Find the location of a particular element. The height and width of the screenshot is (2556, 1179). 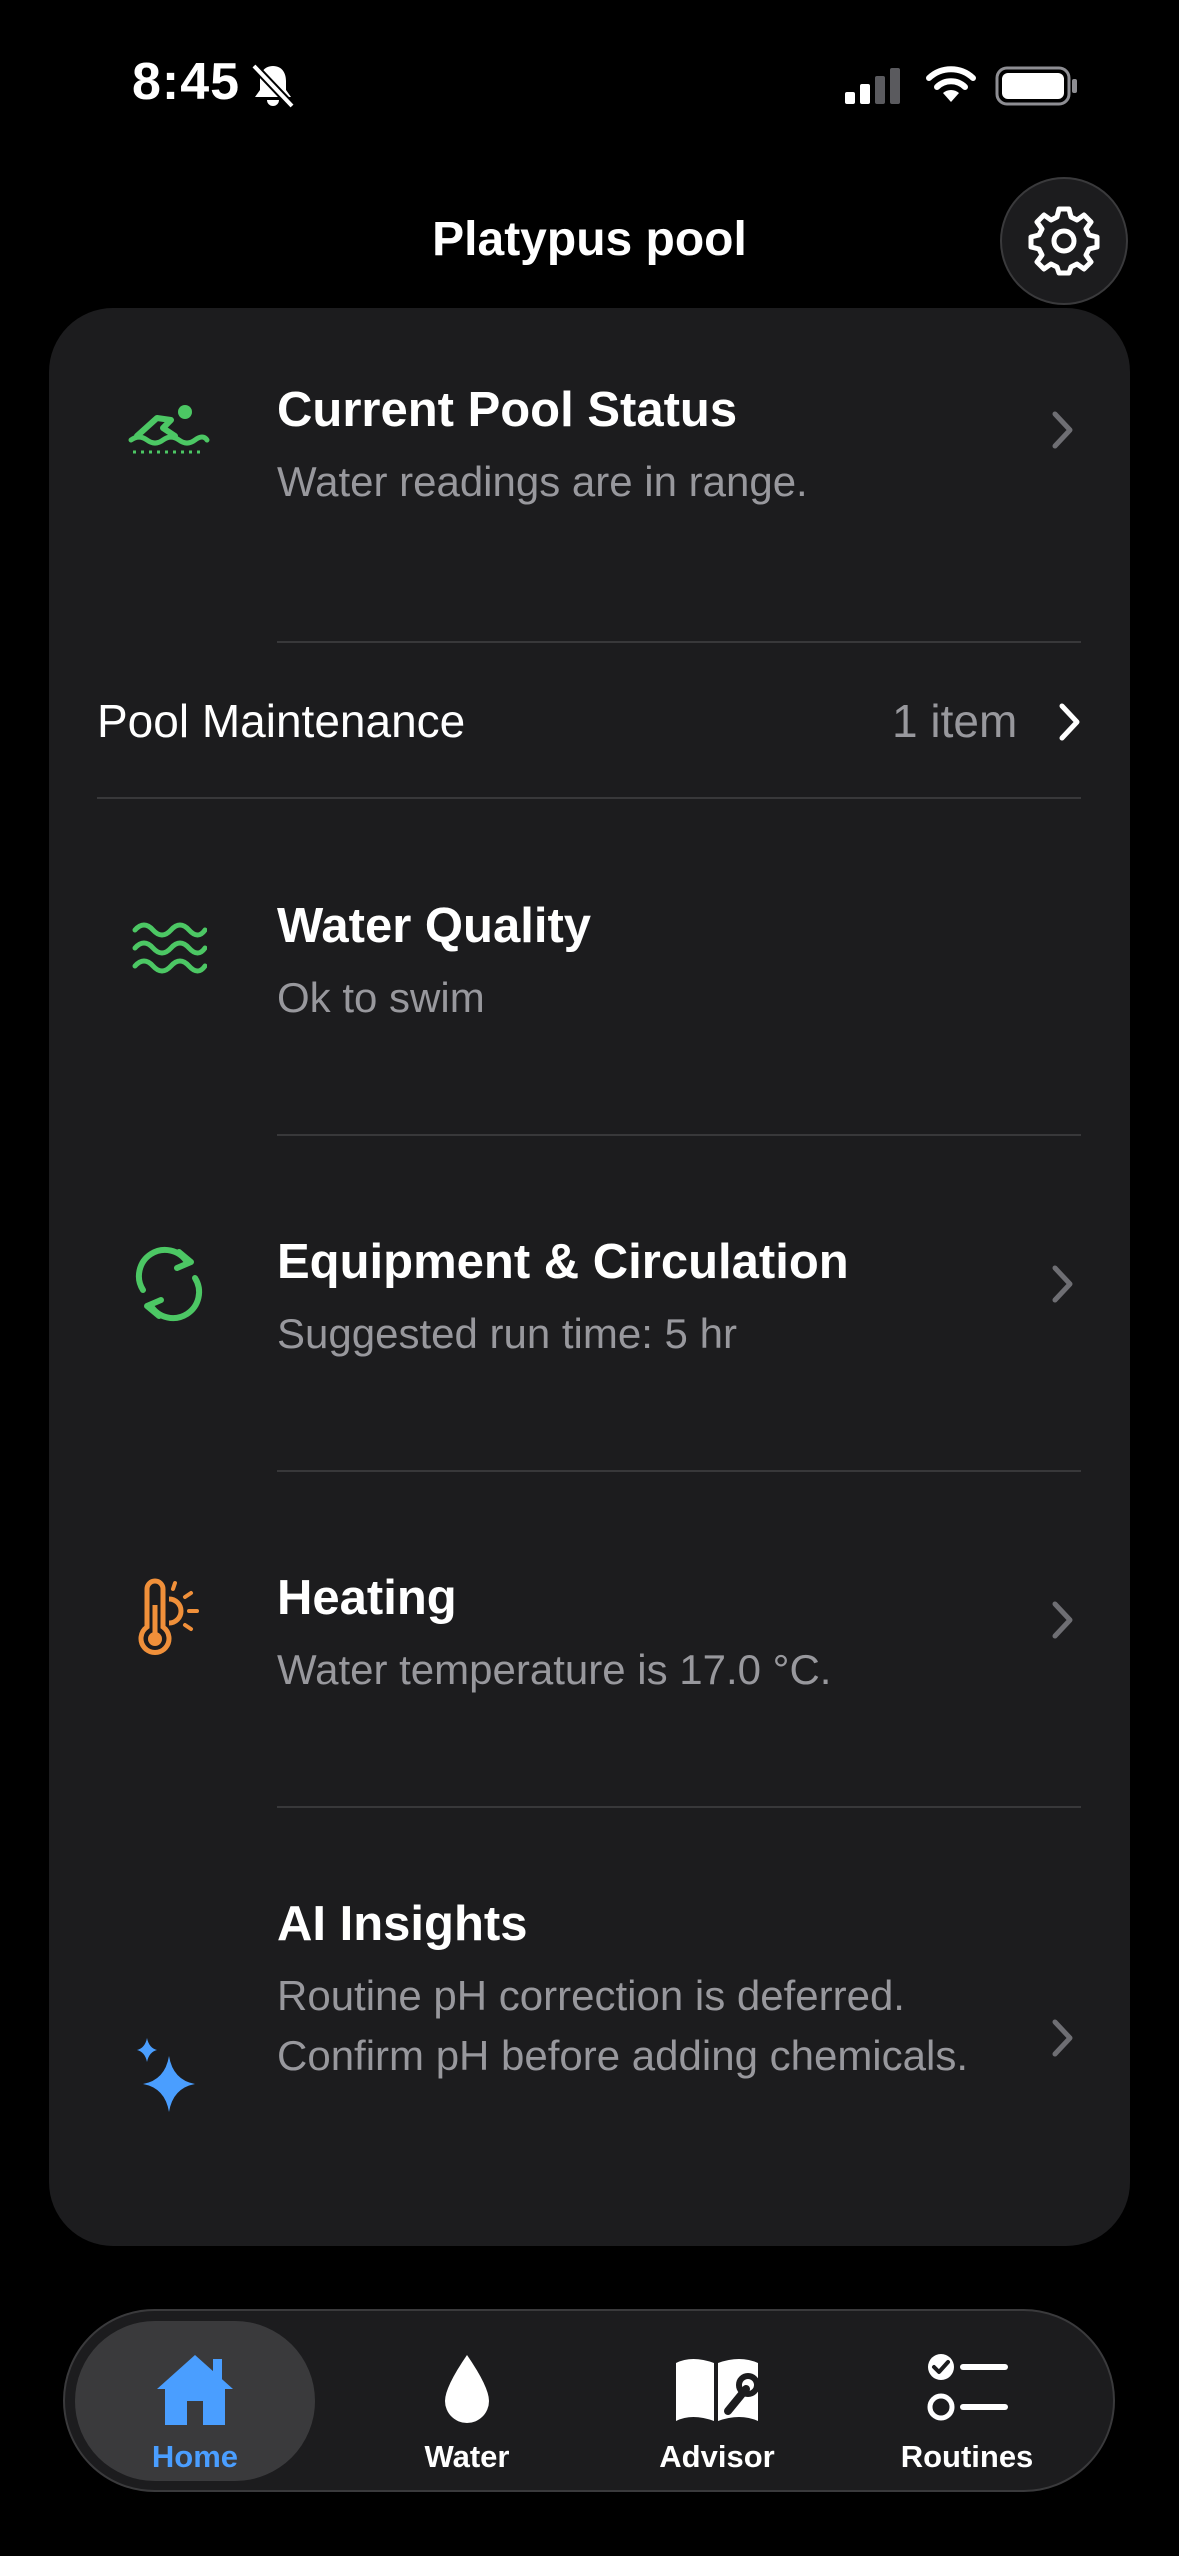

circulation-arrows-icon is located at coordinates (169, 1284).